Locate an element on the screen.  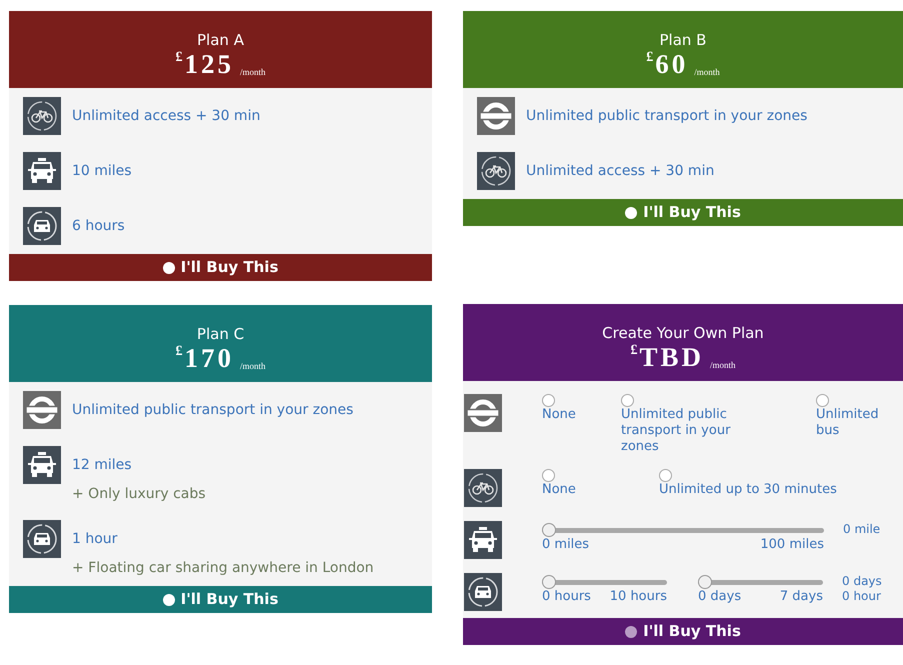
slider-max-label: 7 days is located at coordinates (801, 597).